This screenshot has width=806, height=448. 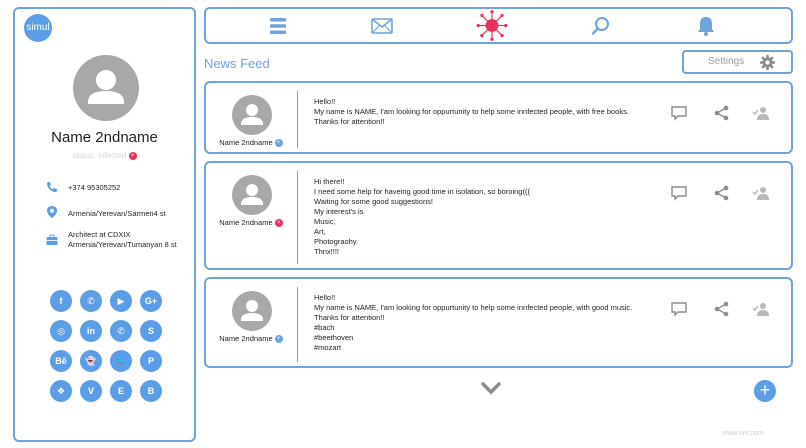 I want to click on app-logo: simul, so click(x=38, y=28).